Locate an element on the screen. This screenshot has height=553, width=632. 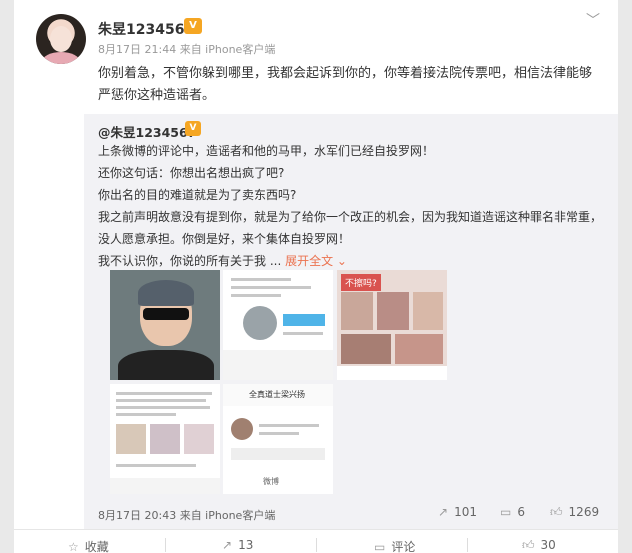
thumb-tab: 微博 is located at coordinates (271, 481).